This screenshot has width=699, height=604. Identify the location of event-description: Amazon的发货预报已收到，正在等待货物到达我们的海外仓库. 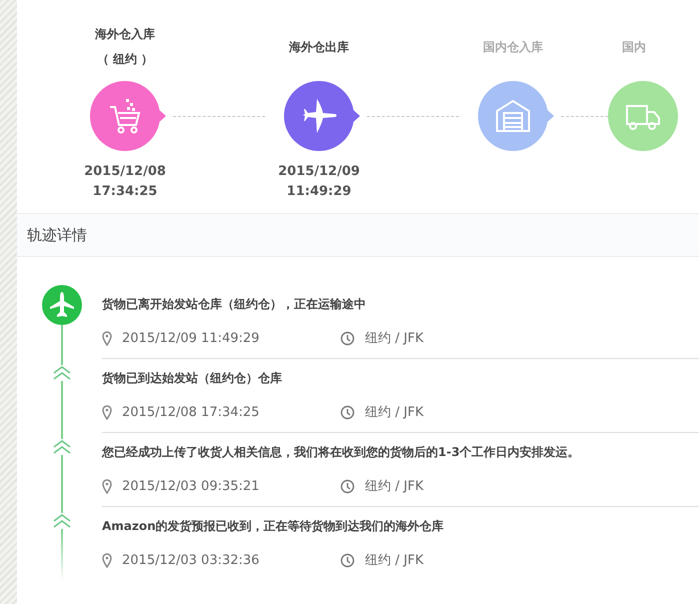
(273, 526).